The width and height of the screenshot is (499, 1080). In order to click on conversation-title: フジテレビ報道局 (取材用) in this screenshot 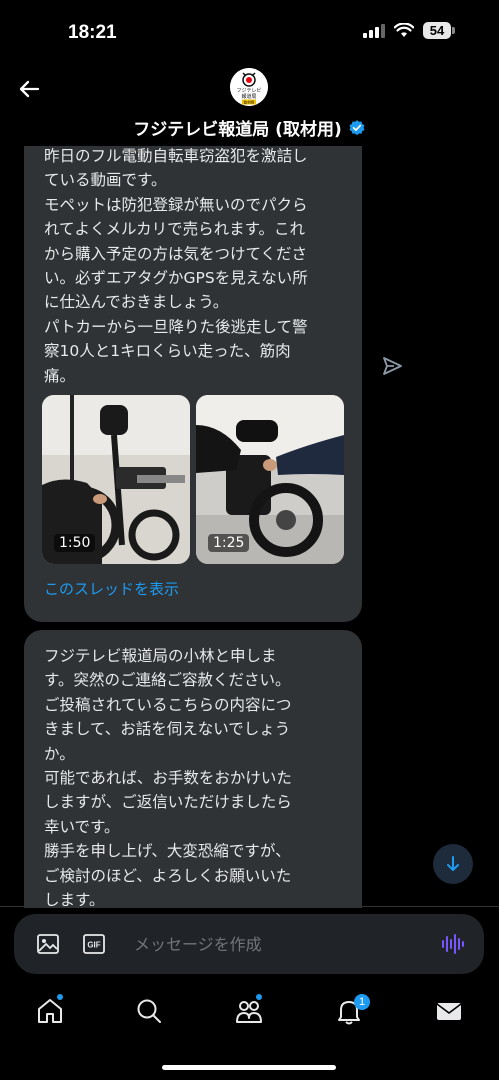, I will do `click(249, 127)`.